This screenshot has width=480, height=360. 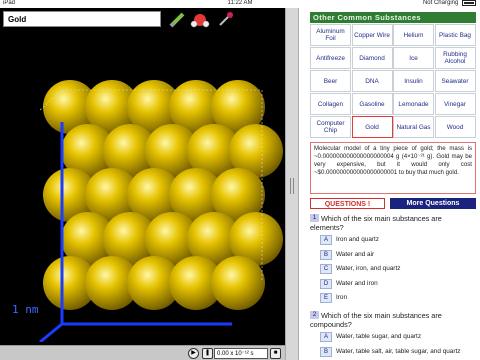 What do you see at coordinates (455, 127) in the screenshot?
I see `substance-item-wood: Wood` at bounding box center [455, 127].